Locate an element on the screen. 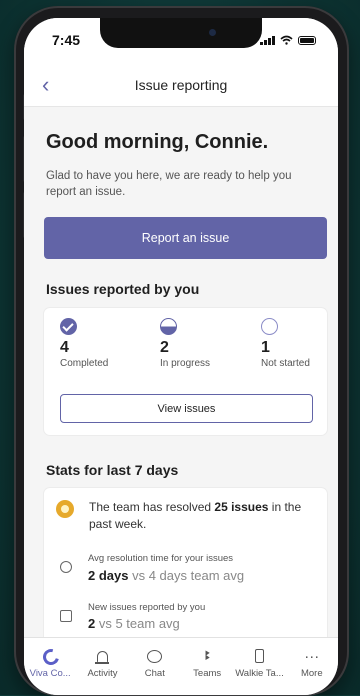 Image resolution: width=360 pixels, height=696 pixels. stat-count: 4 is located at coordinates (64, 347).